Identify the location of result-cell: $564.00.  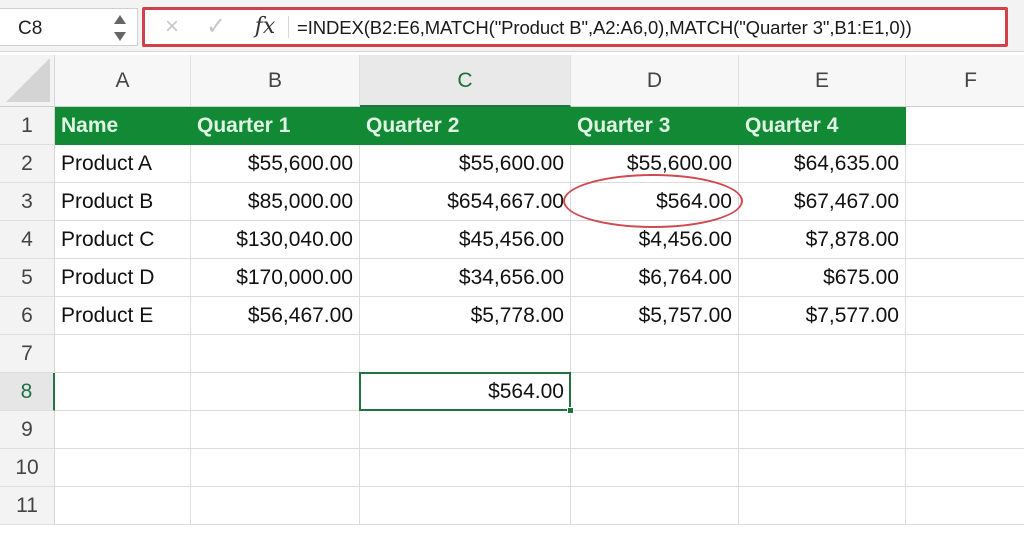
(465, 392).